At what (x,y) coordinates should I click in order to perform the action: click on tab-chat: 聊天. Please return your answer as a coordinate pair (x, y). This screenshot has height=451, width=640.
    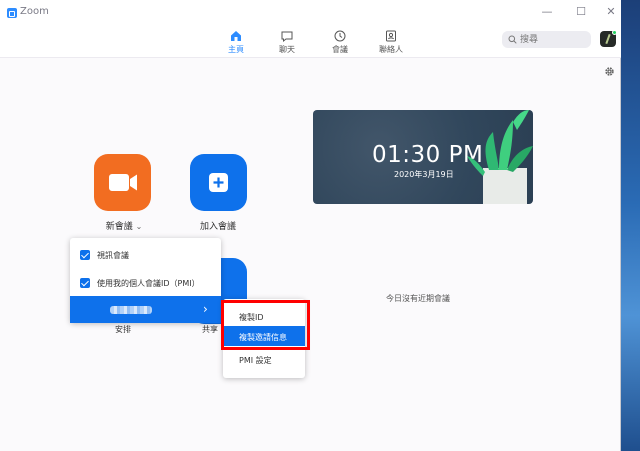
    Looking at the image, I should click on (287, 43).